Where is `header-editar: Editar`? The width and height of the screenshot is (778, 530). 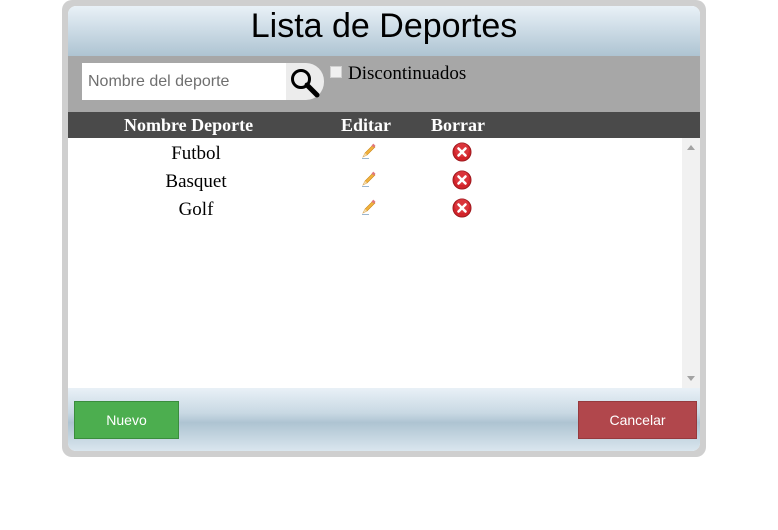 header-editar: Editar is located at coordinates (366, 125).